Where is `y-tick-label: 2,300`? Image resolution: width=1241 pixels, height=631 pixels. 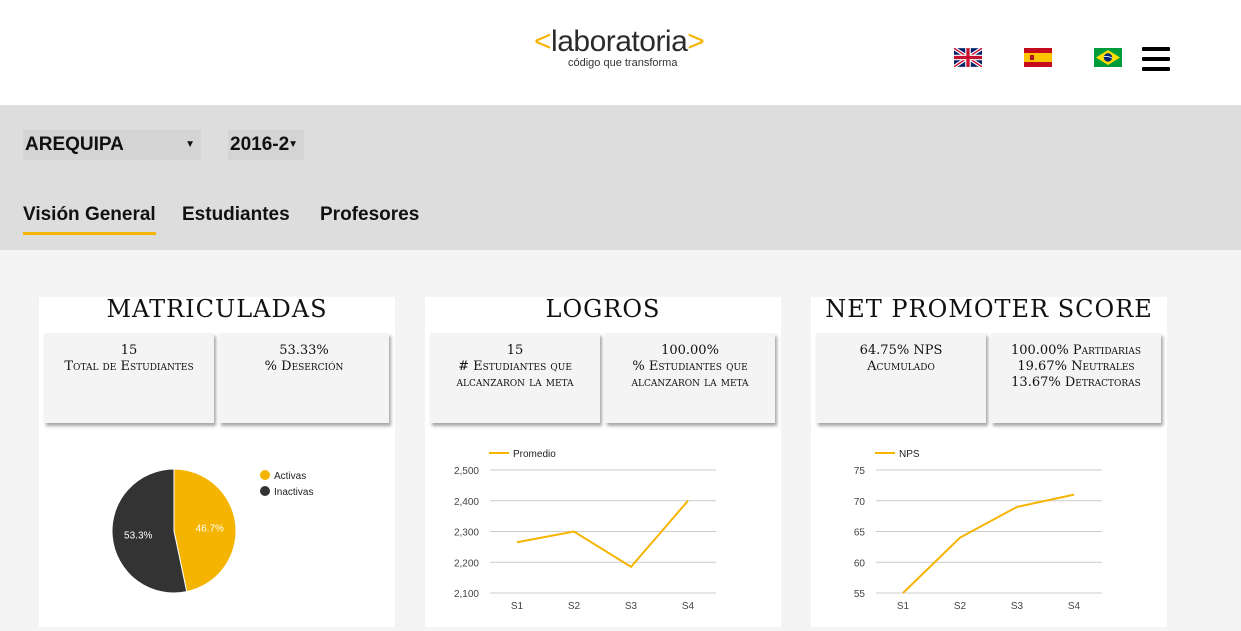 y-tick-label: 2,300 is located at coordinates (466, 533).